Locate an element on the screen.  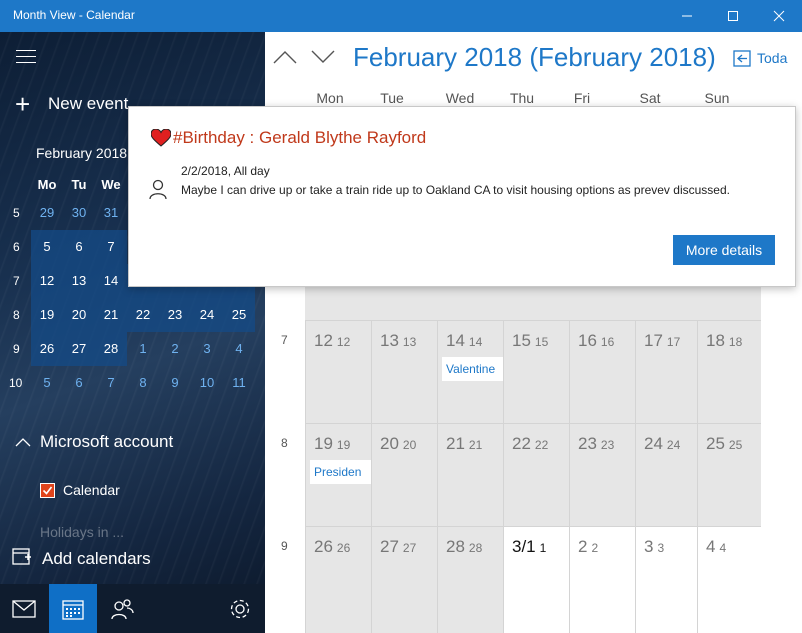
day-number: 19 19 is located at coordinates (332, 443).